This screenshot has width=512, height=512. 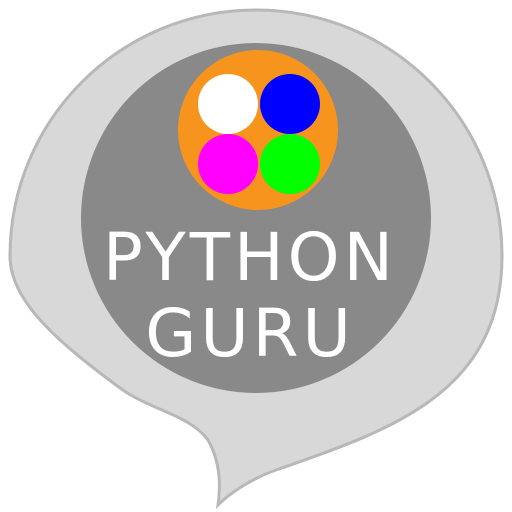 What do you see at coordinates (290, 164) in the screenshot?
I see `green-dot` at bounding box center [290, 164].